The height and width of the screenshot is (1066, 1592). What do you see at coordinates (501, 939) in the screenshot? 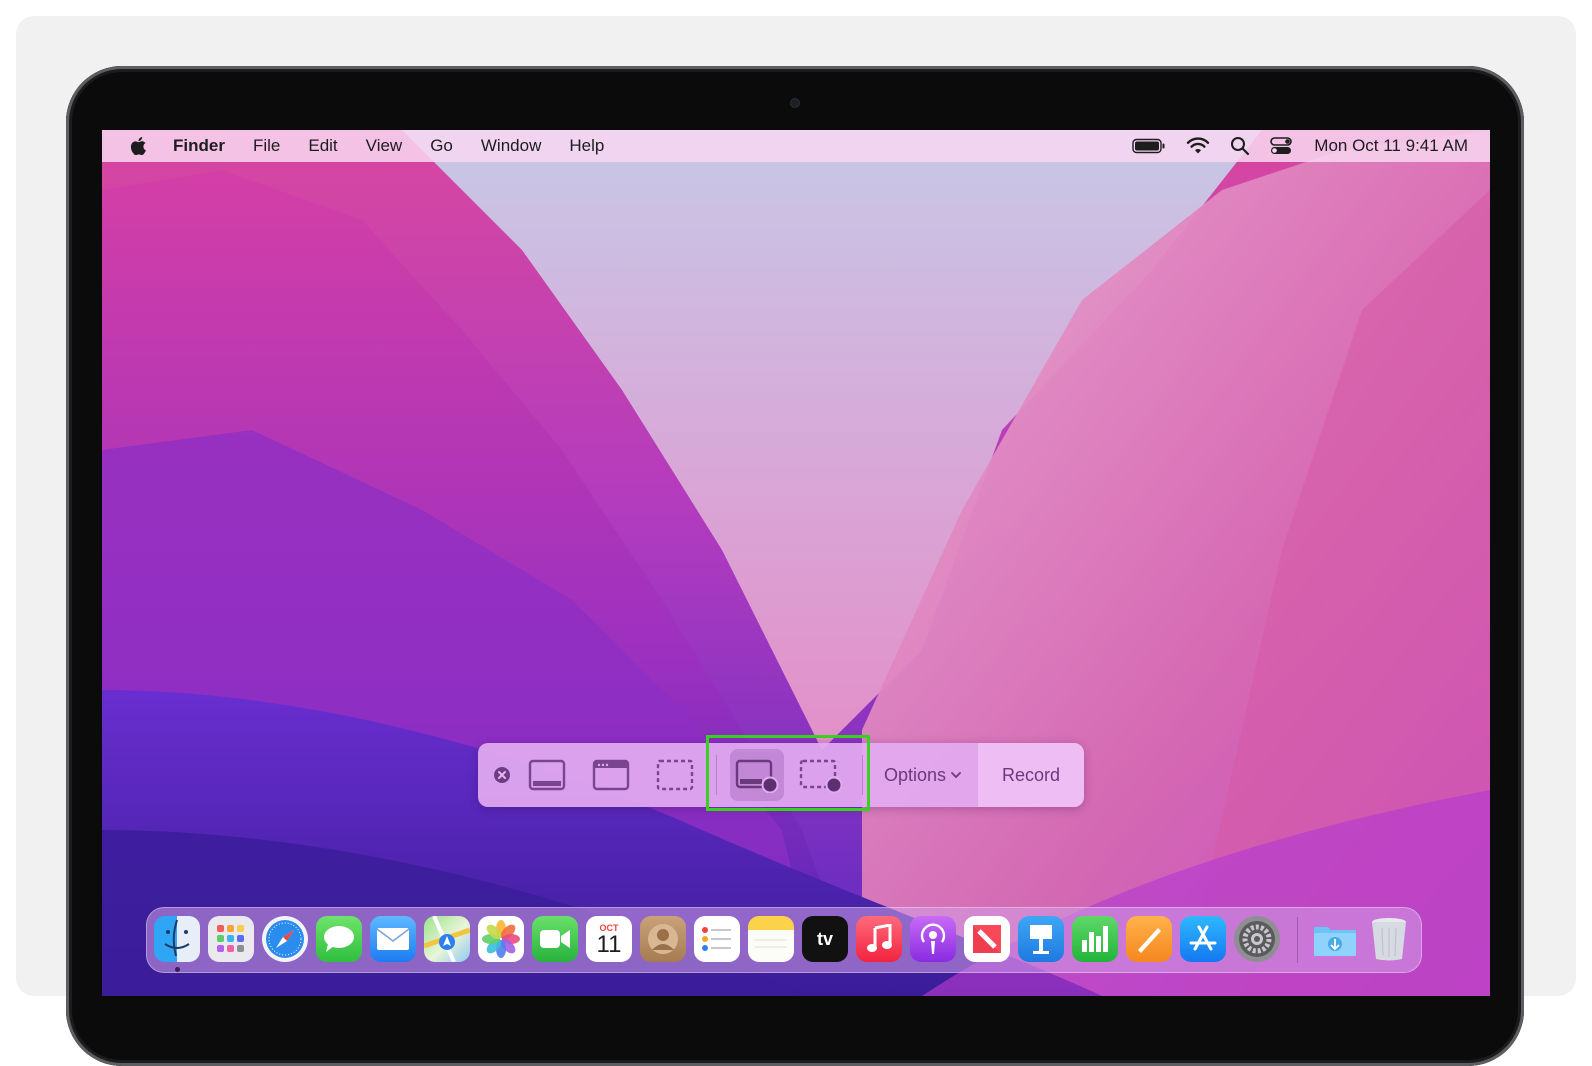
I see `photos-icon` at bounding box center [501, 939].